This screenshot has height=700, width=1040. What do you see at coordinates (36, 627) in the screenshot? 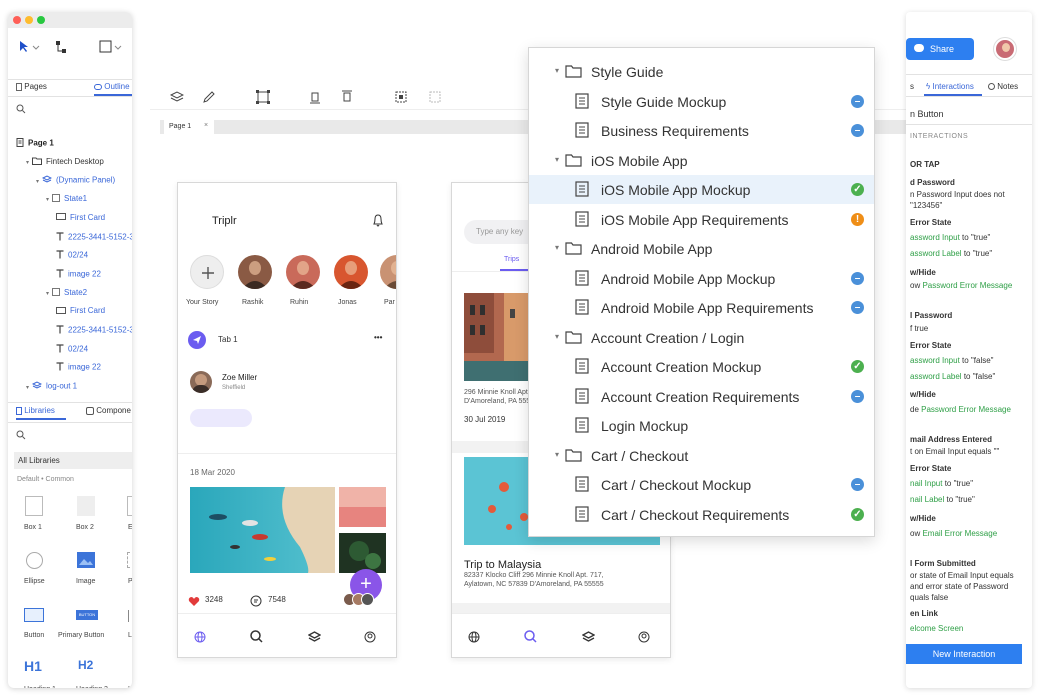
I see `widget-item: Button` at bounding box center [36, 627].